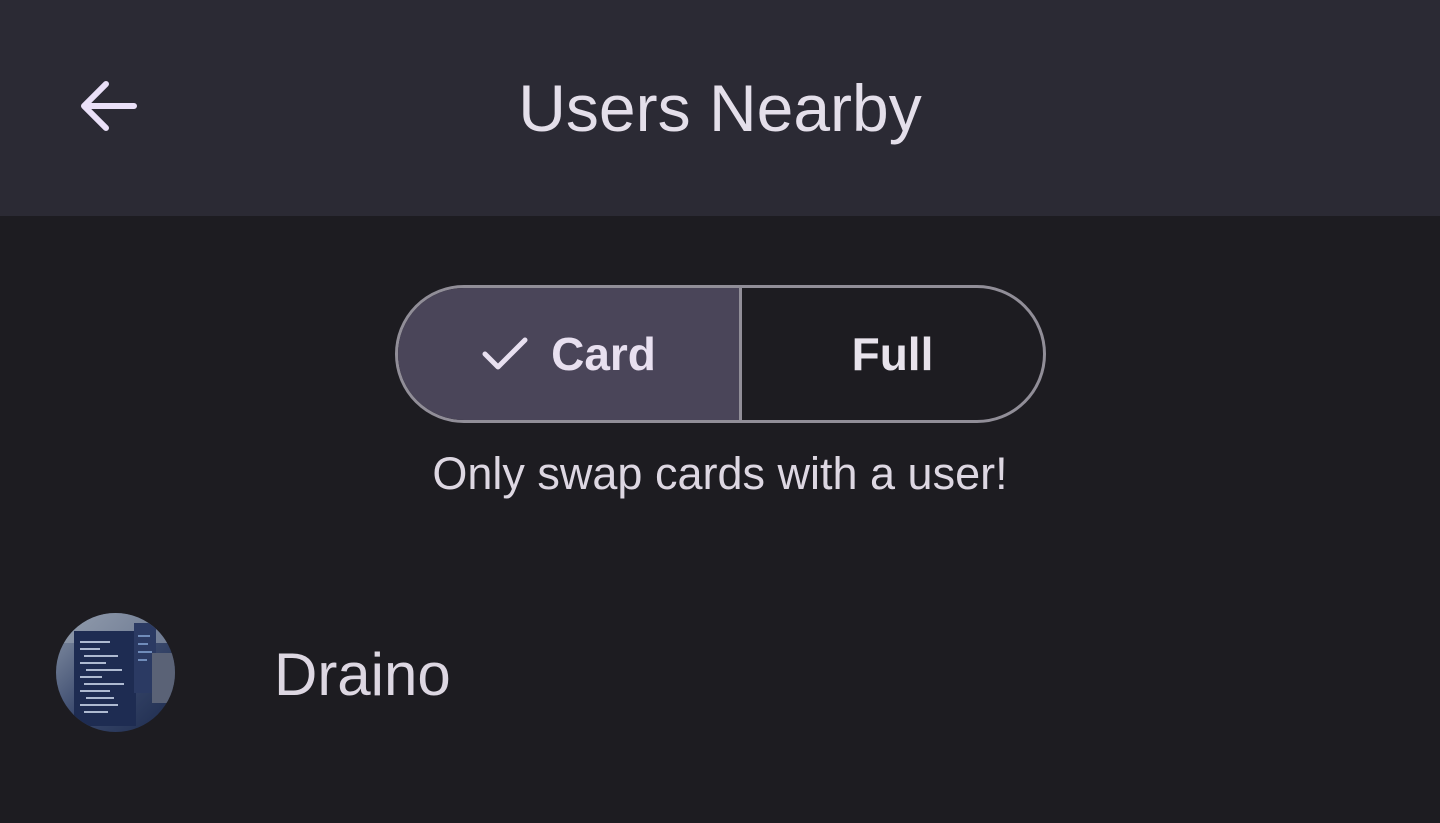 Image resolution: width=1440 pixels, height=823 pixels. What do you see at coordinates (505, 354) in the screenshot?
I see `check-icon` at bounding box center [505, 354].